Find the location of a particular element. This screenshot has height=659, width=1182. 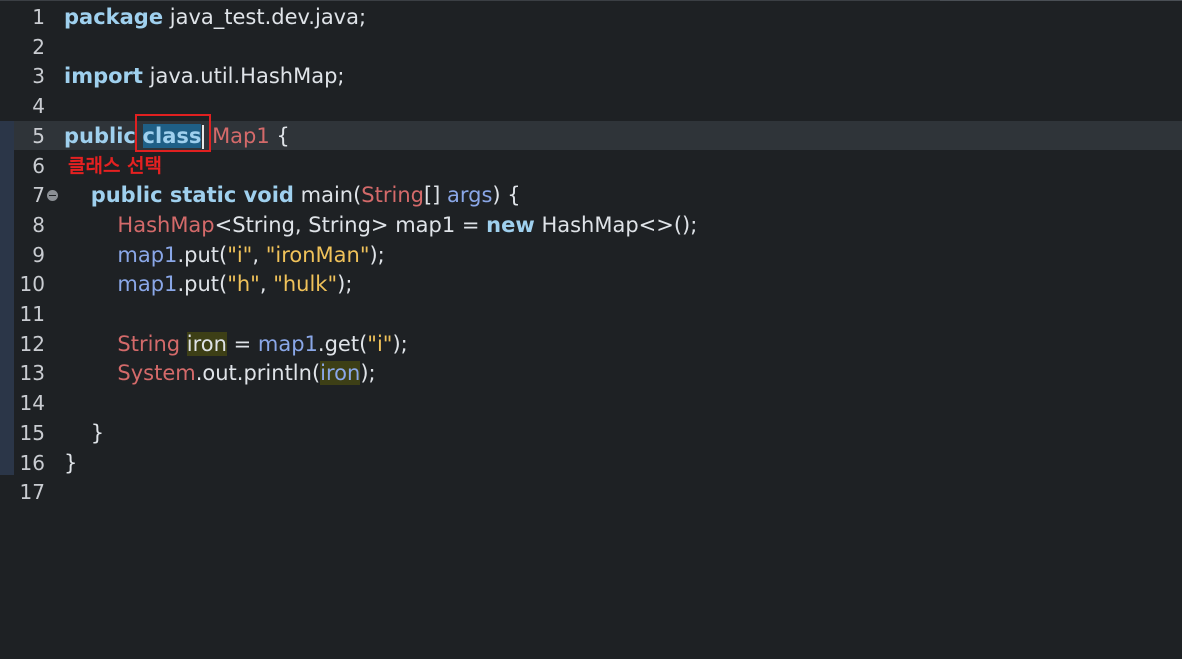

line-number: 15 is located at coordinates (32, 433).